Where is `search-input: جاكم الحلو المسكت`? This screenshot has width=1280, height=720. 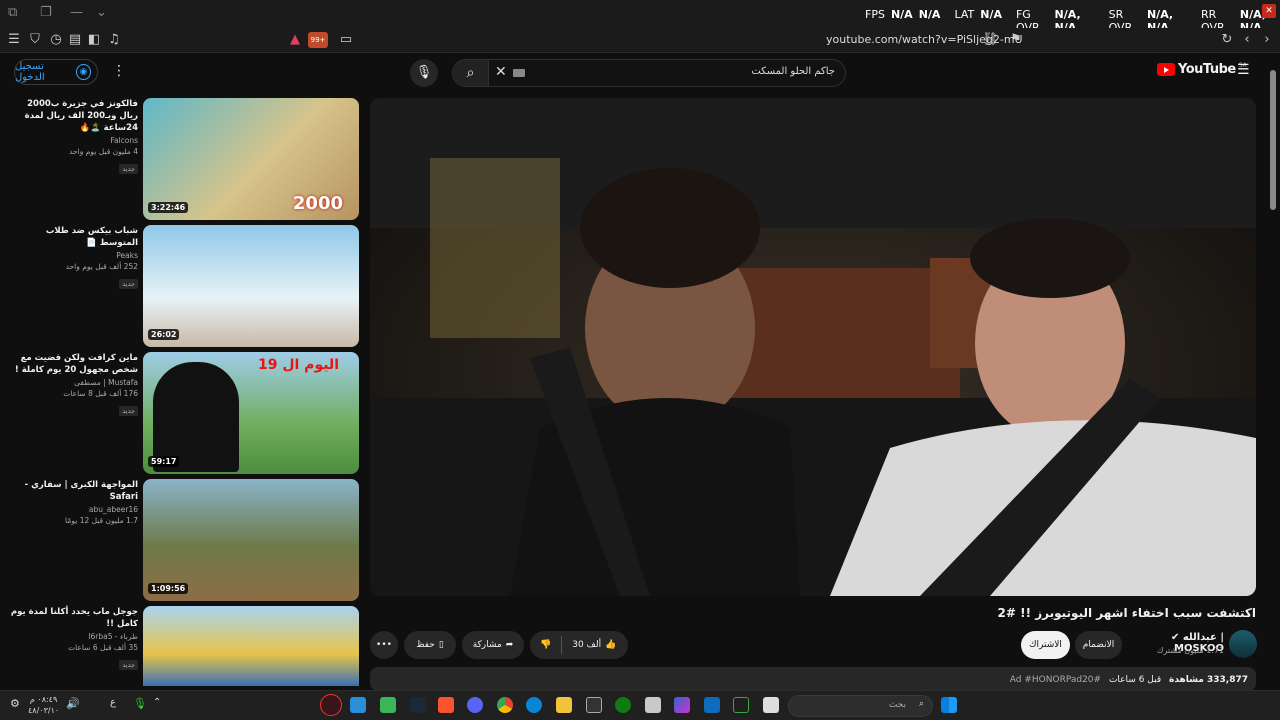 search-input: جاكم الحلو المسكت is located at coordinates (793, 71).